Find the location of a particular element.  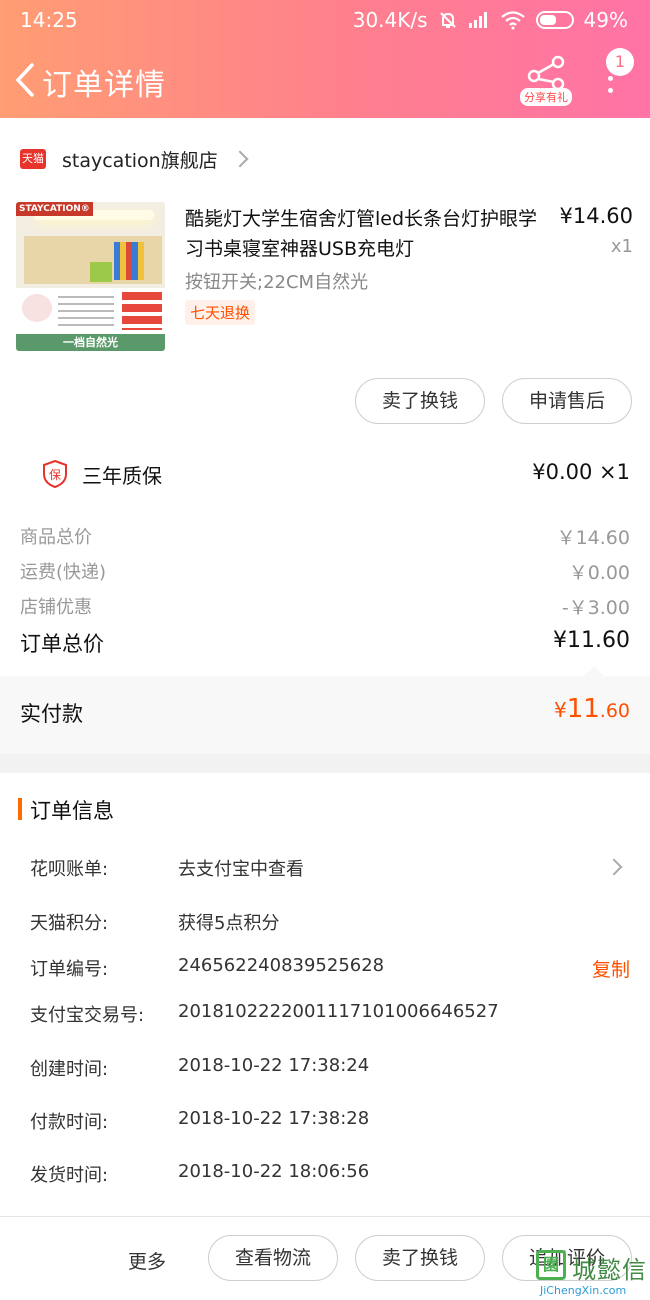

shipping-label: 运费(快递) is located at coordinates (63, 572).